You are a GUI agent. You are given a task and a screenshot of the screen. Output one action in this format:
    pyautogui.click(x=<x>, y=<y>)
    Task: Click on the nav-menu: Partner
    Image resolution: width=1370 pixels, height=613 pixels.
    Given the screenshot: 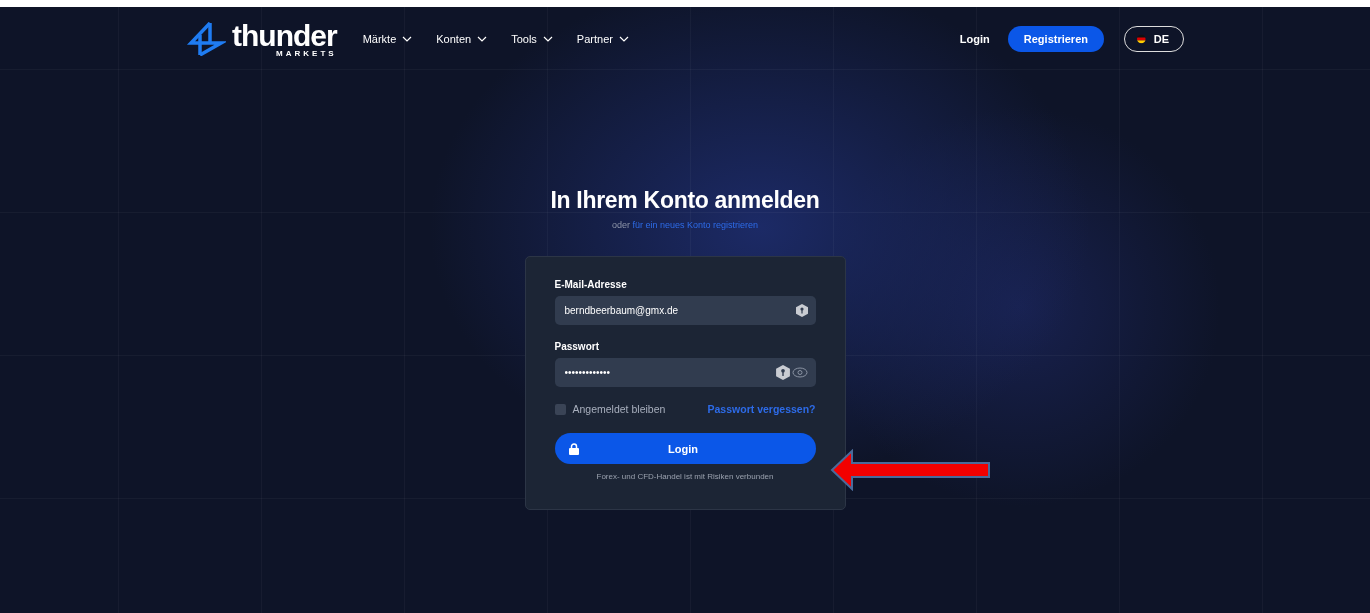 What is the action you would take?
    pyautogui.click(x=602, y=39)
    